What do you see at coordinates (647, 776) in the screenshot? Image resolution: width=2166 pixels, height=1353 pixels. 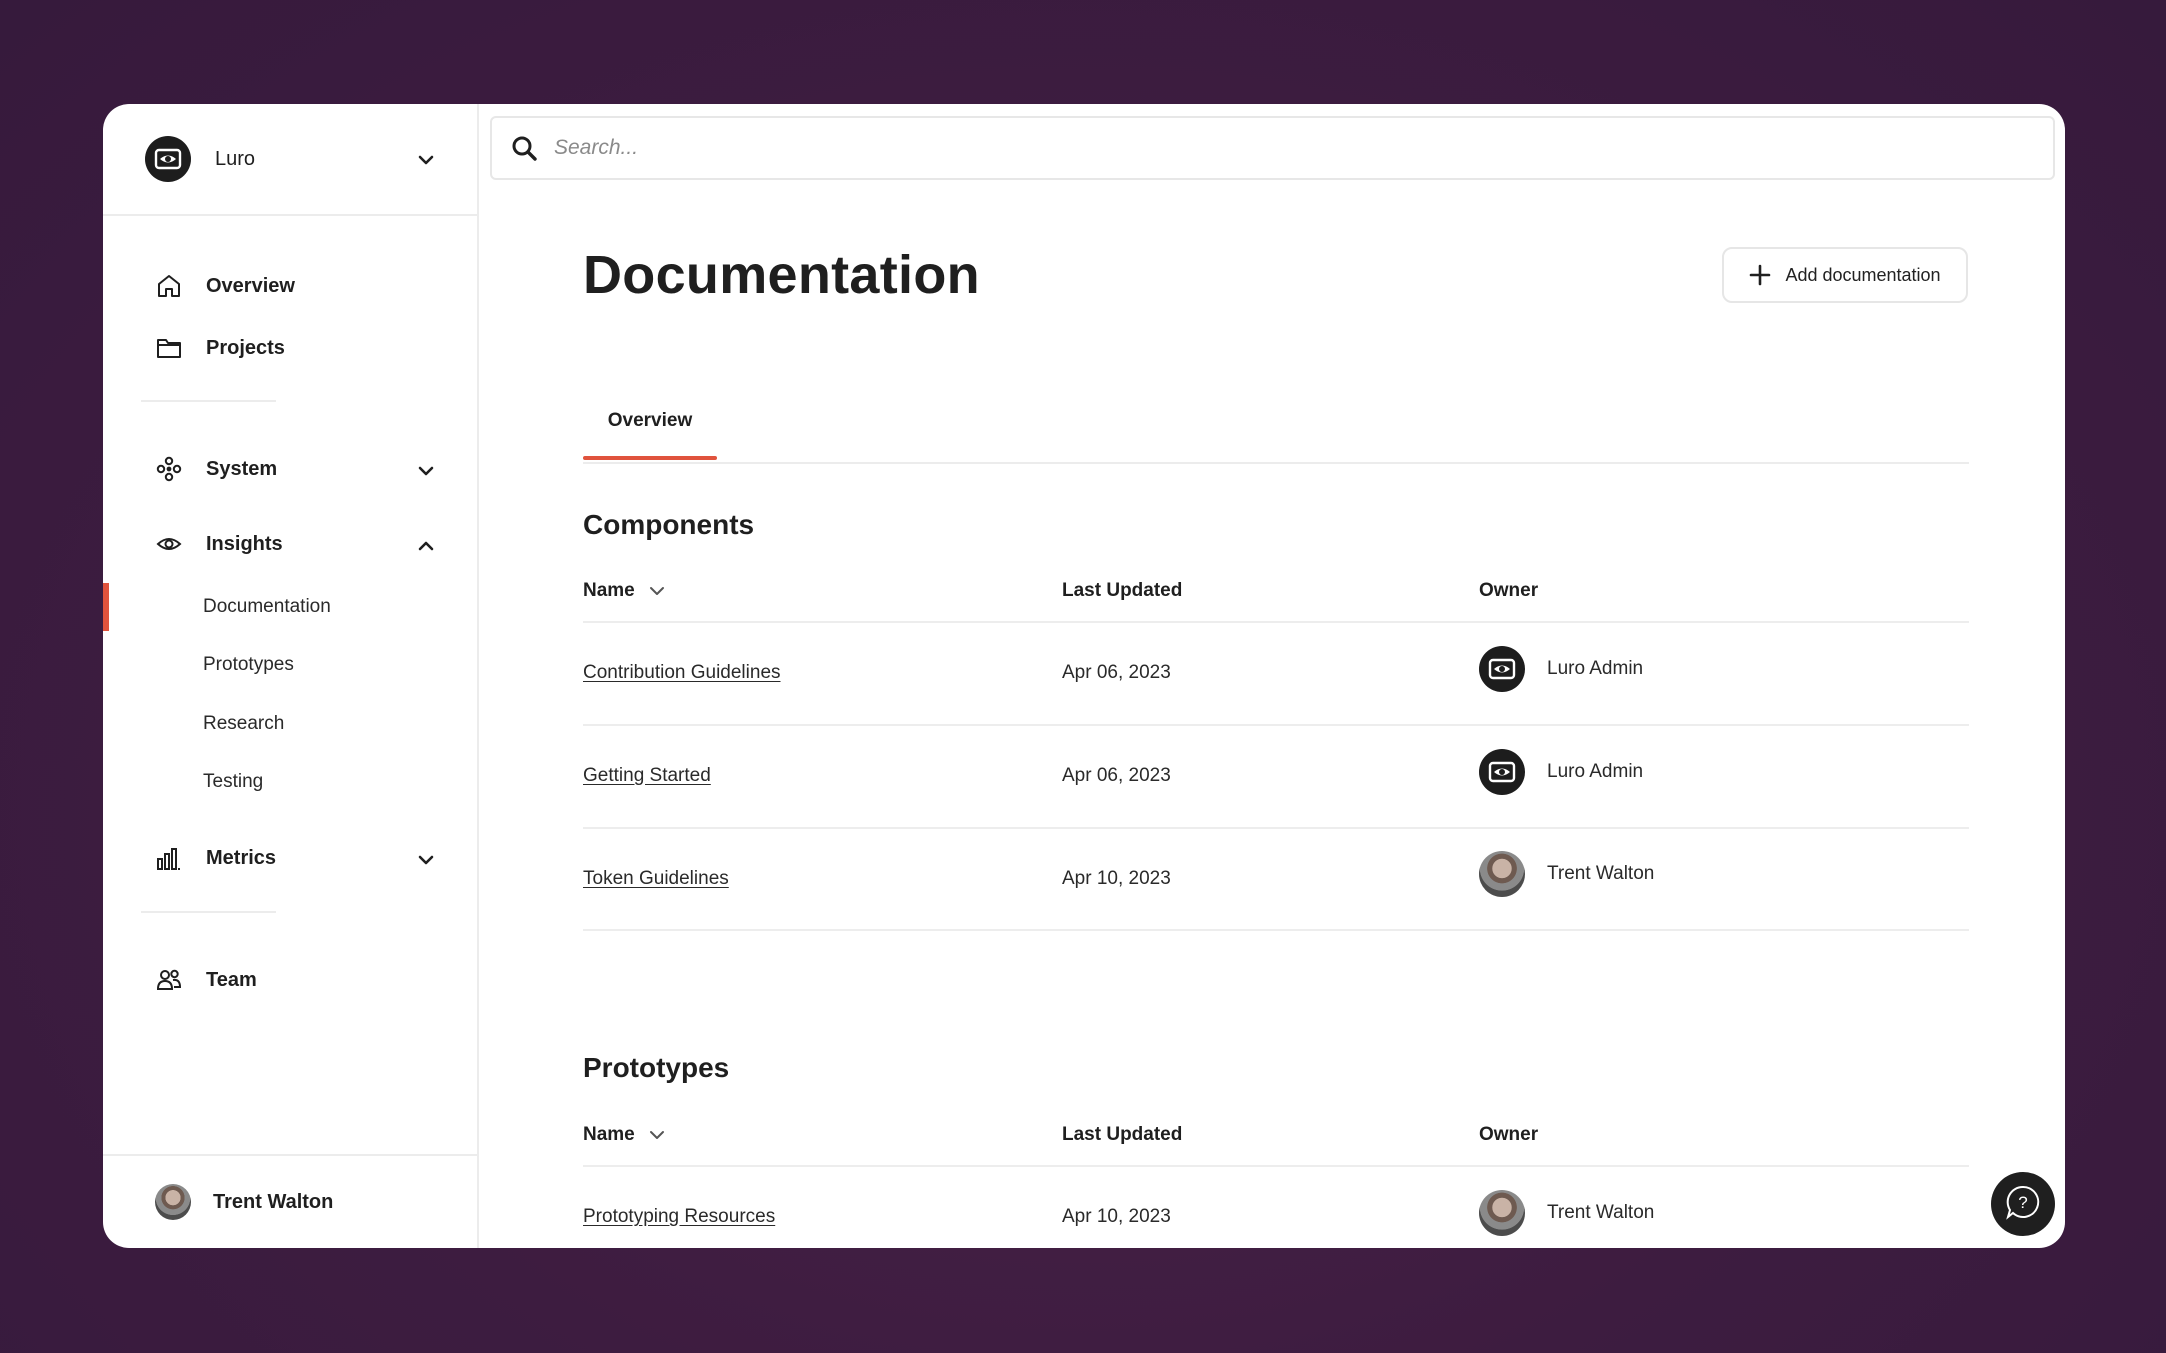 I see `row-name-link: Getting Started` at bounding box center [647, 776].